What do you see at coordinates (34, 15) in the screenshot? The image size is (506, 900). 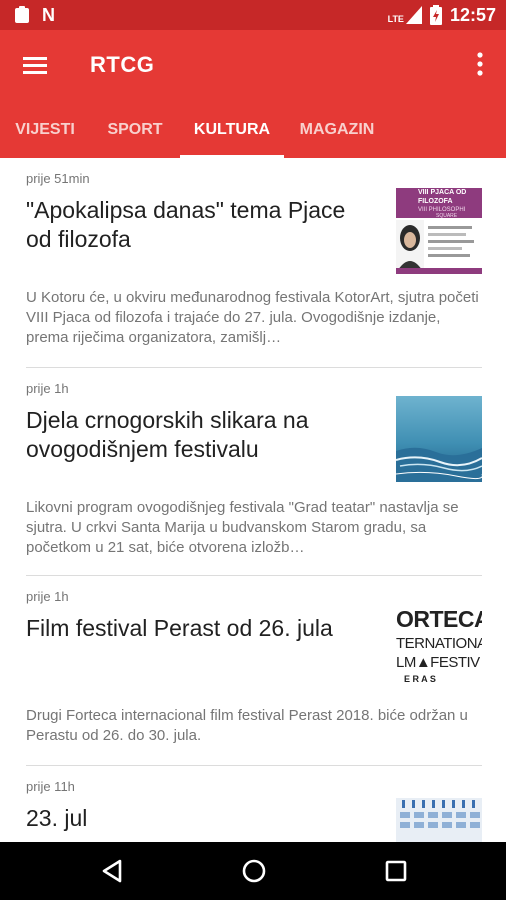 I see `status-left-icons: N` at bounding box center [34, 15].